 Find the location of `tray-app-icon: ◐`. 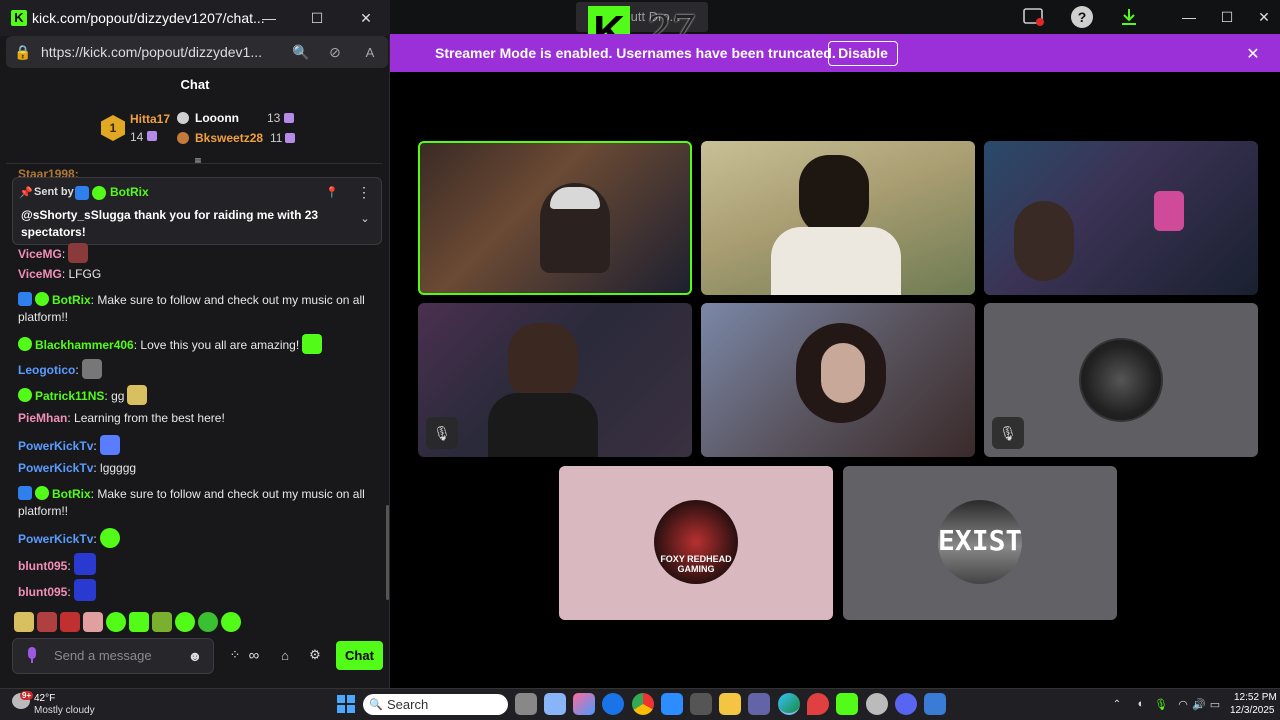

tray-app-icon: ◐ is located at coordinates (1141, 704).